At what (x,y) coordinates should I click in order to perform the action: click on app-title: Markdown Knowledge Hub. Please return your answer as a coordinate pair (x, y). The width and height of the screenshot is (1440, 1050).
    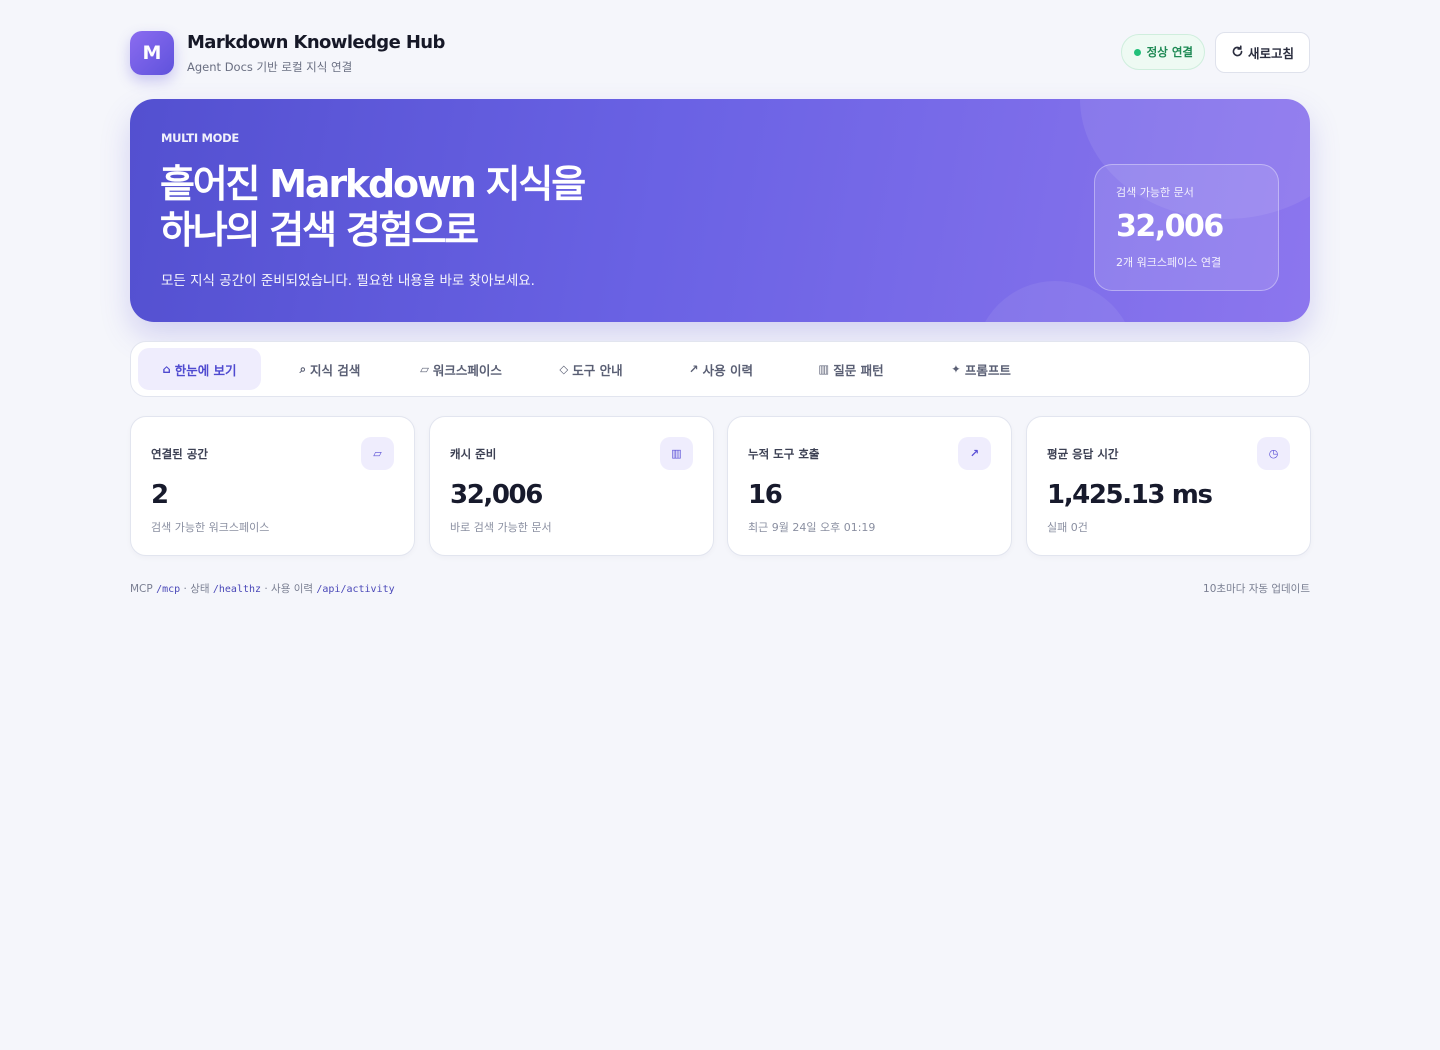
    Looking at the image, I should click on (316, 42).